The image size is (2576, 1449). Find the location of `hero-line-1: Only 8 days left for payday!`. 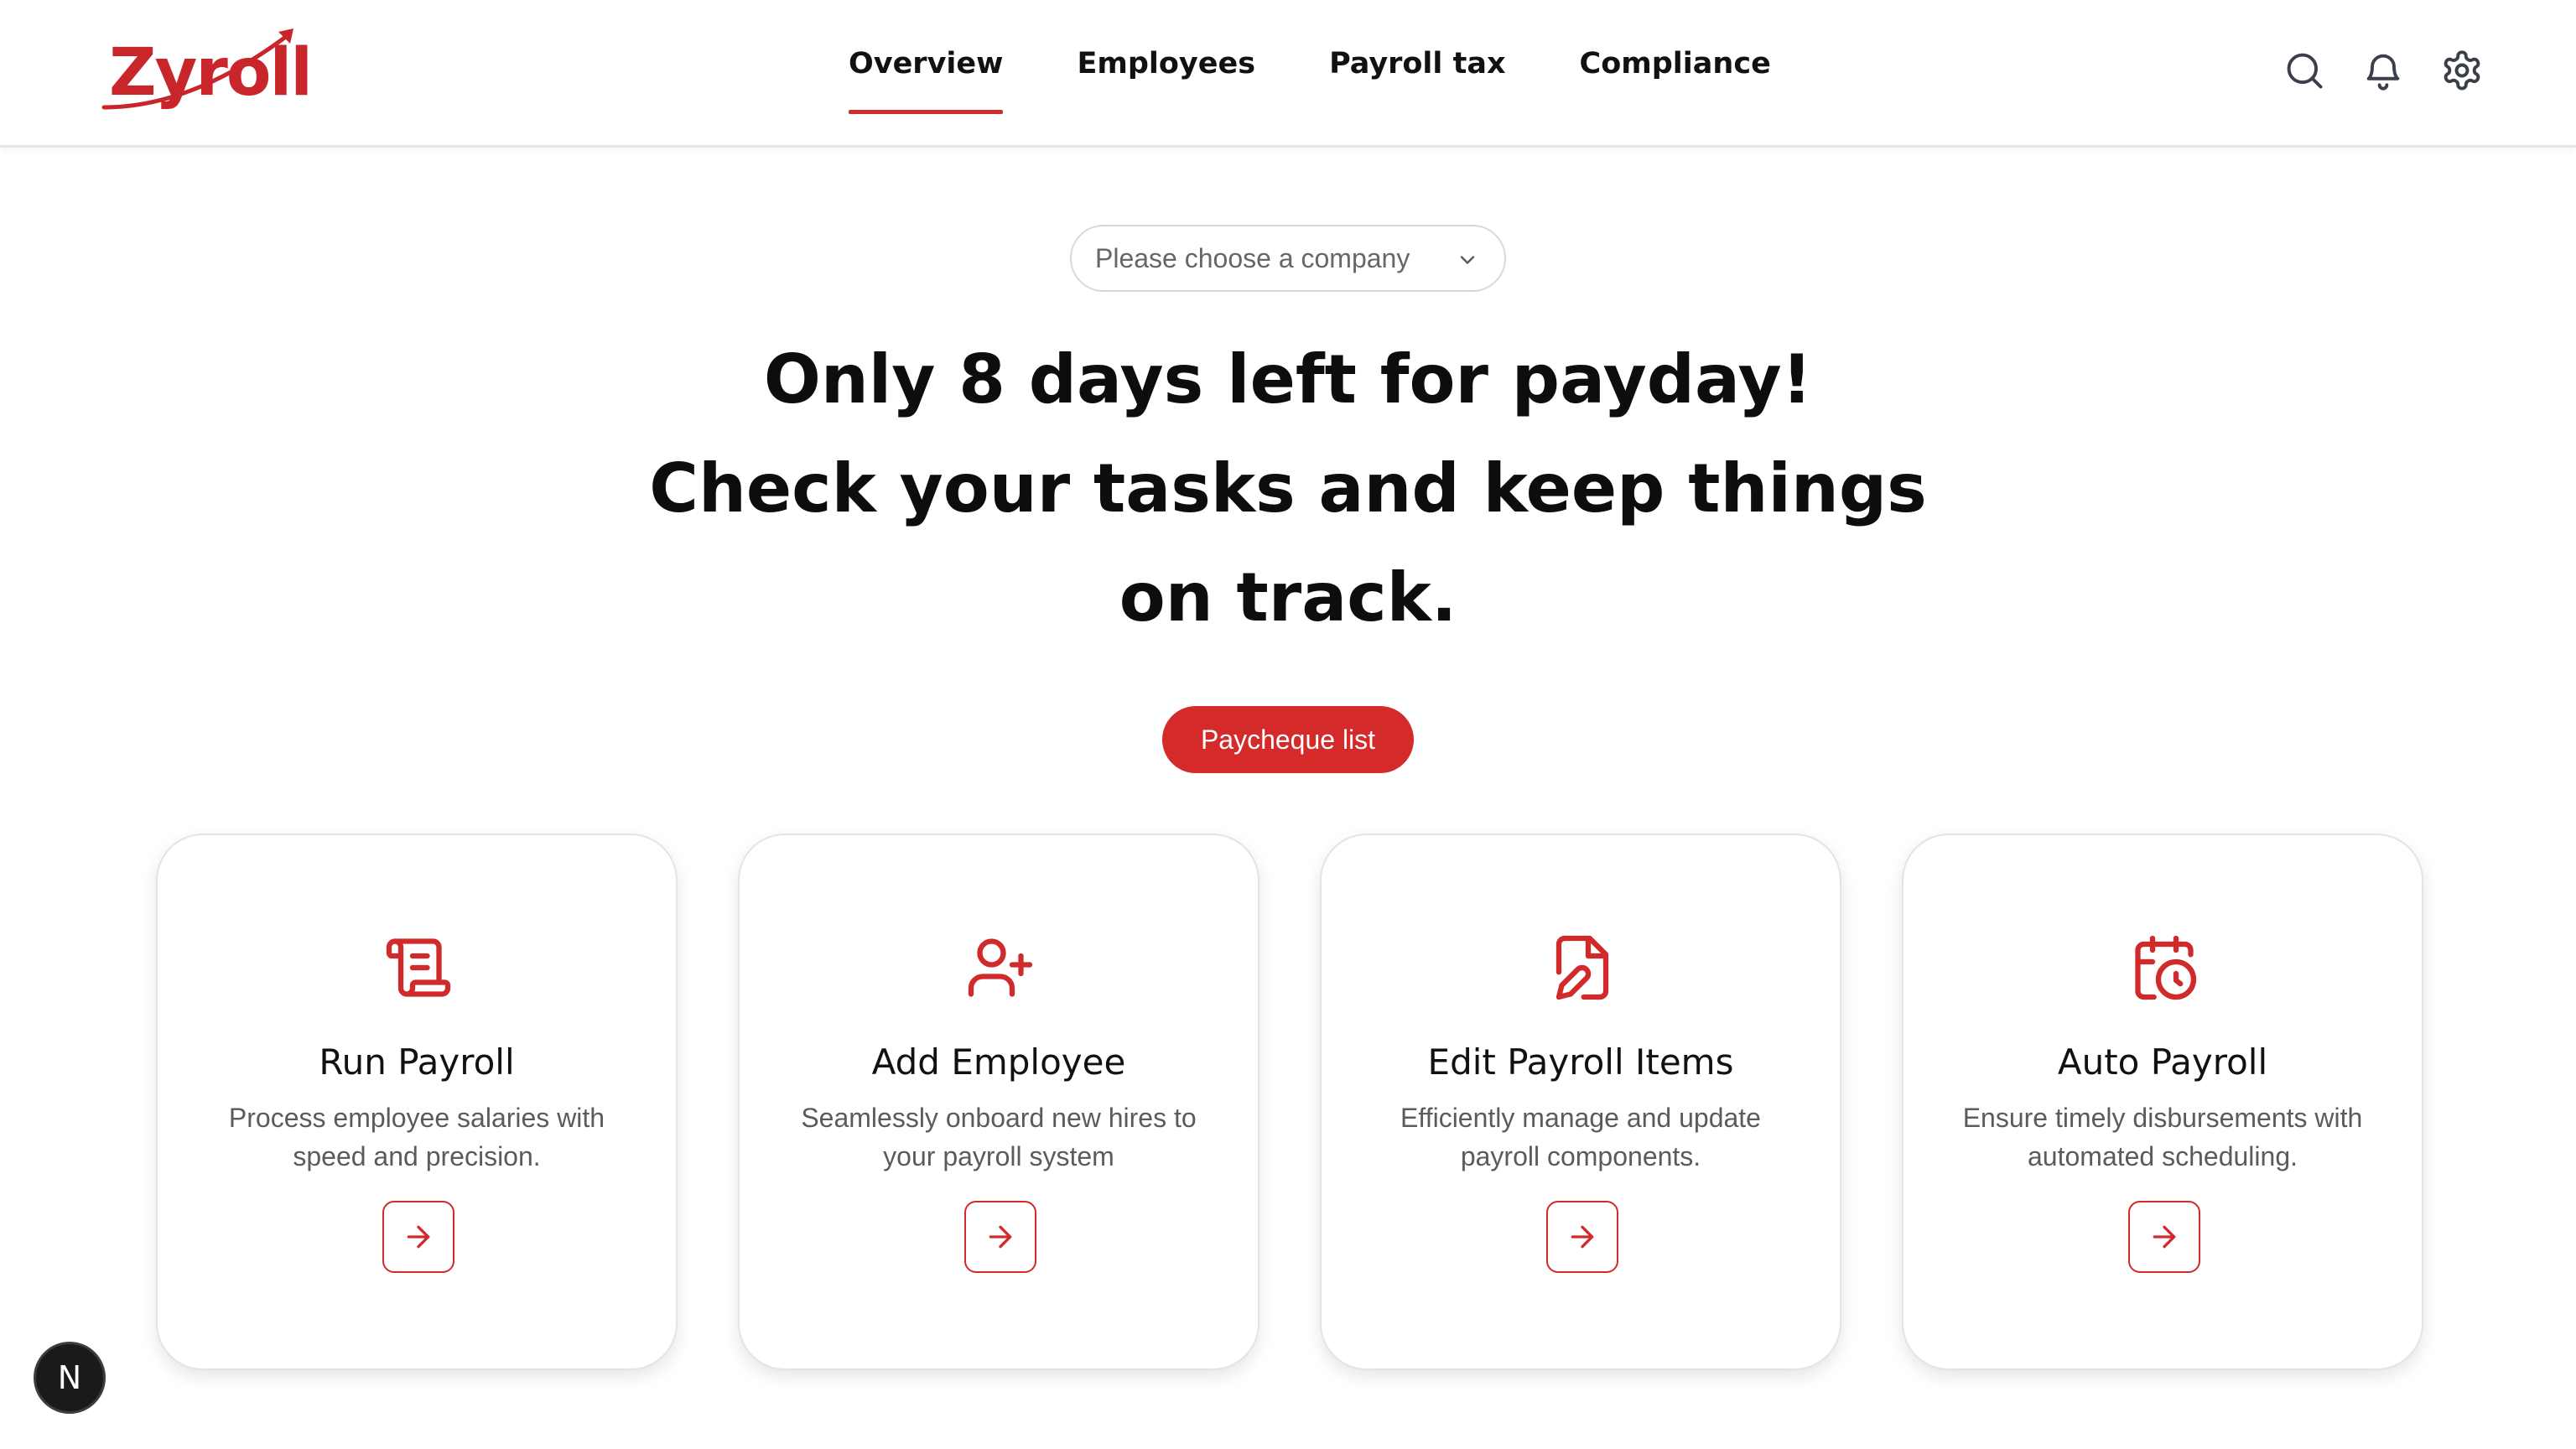

hero-line-1: Only 8 days left for payday! is located at coordinates (1288, 379).